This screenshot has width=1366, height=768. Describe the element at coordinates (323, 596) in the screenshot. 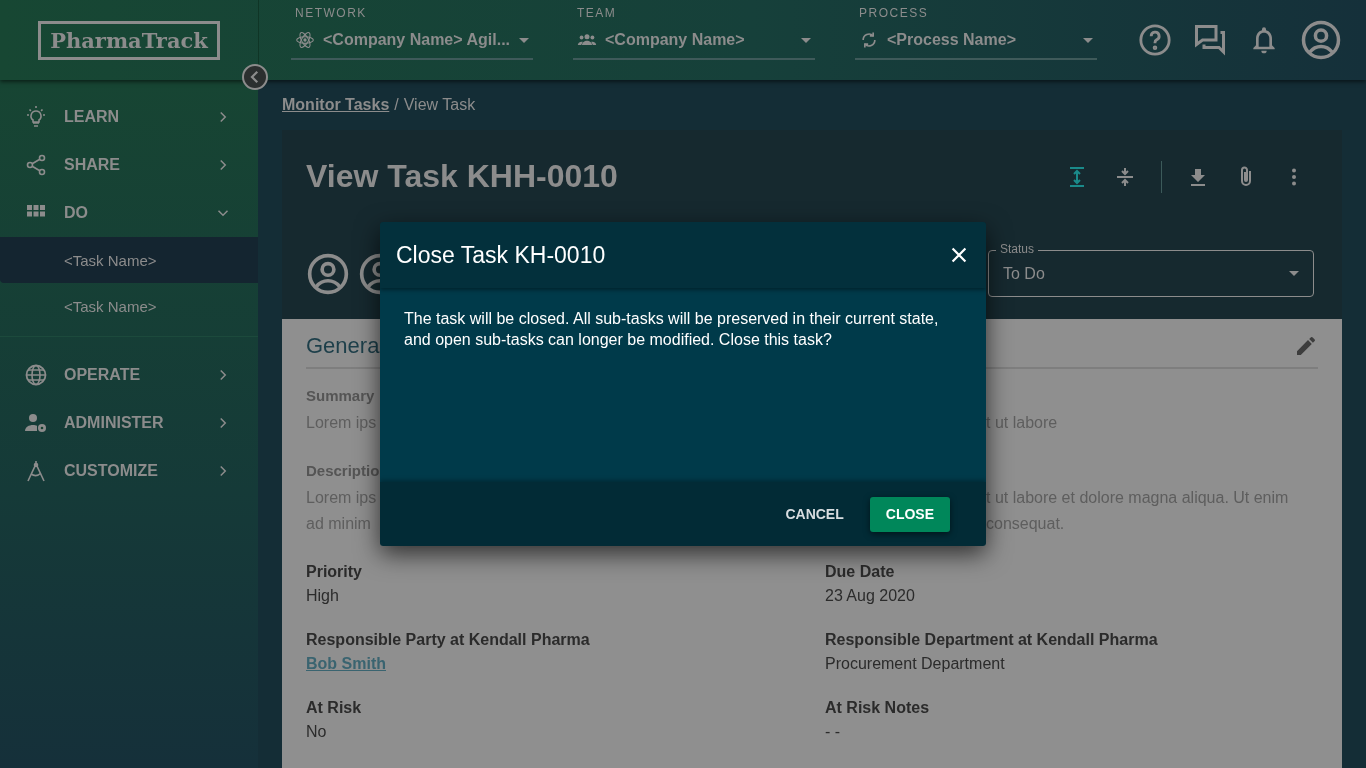

I see `field-value: High` at that location.